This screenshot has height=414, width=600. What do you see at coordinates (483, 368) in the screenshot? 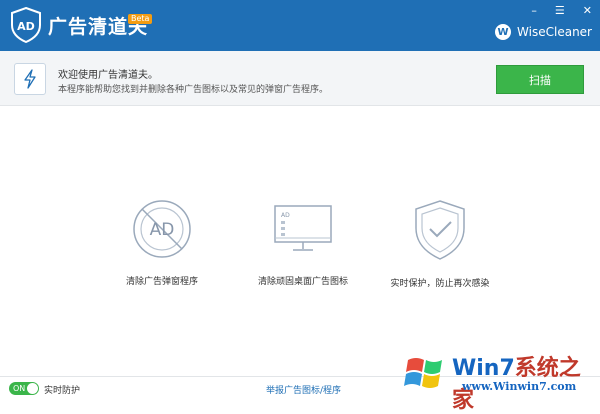
I see `watermark-title-main: Win7` at bounding box center [483, 368].